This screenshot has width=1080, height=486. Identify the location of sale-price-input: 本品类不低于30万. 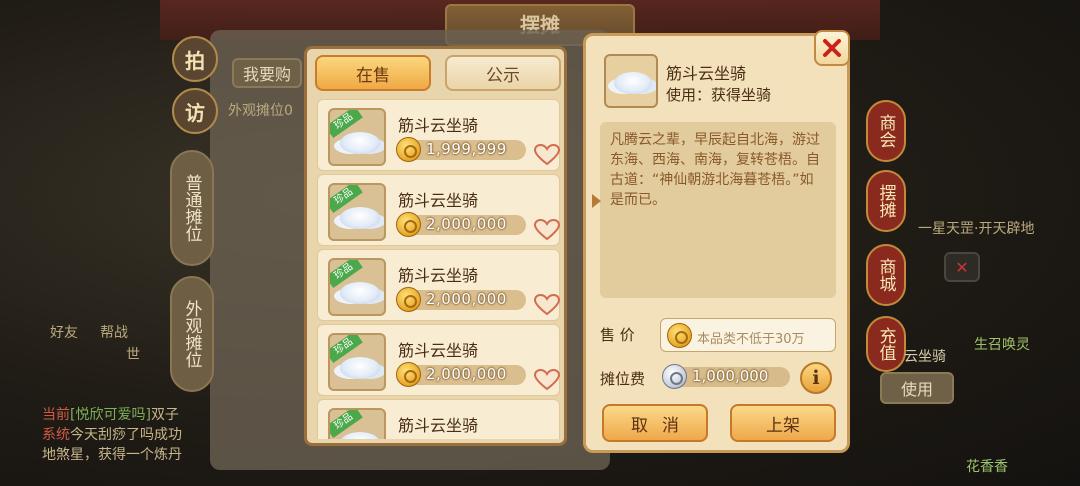
(748, 335).